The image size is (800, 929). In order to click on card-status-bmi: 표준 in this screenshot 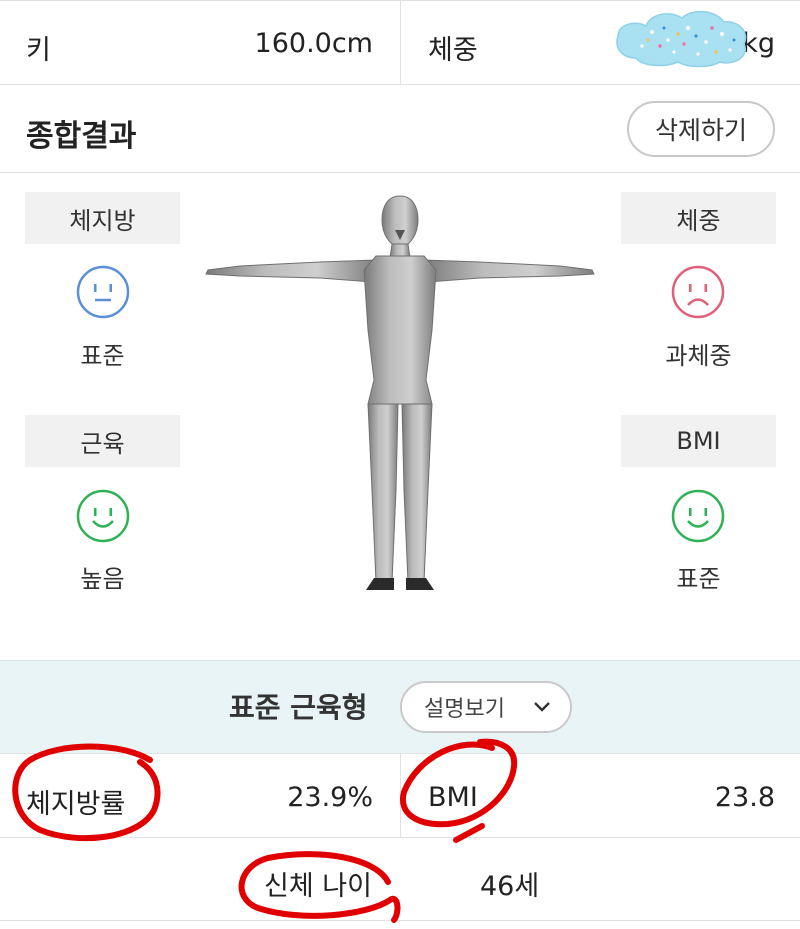, I will do `click(698, 579)`.